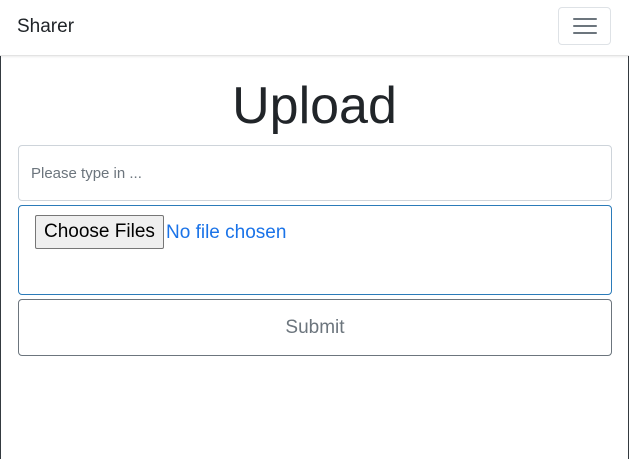  Describe the element at coordinates (314, 106) in the screenshot. I see `page-title: Upload` at that location.